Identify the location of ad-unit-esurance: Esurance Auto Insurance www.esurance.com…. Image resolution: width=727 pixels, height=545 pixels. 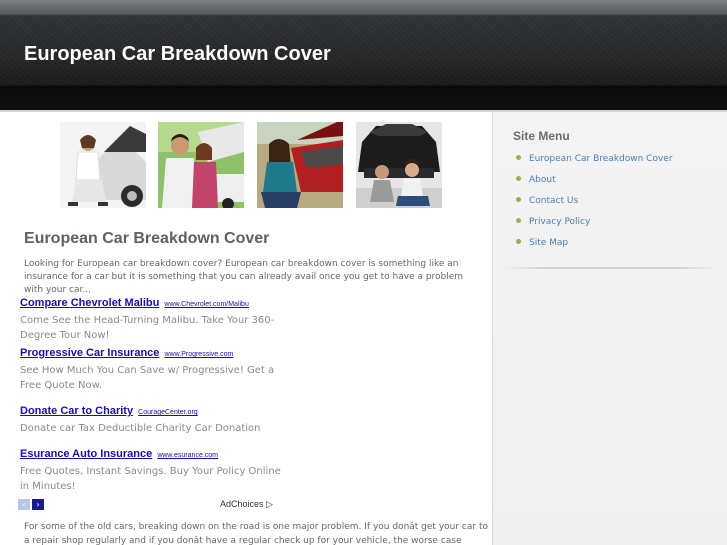
(155, 470).